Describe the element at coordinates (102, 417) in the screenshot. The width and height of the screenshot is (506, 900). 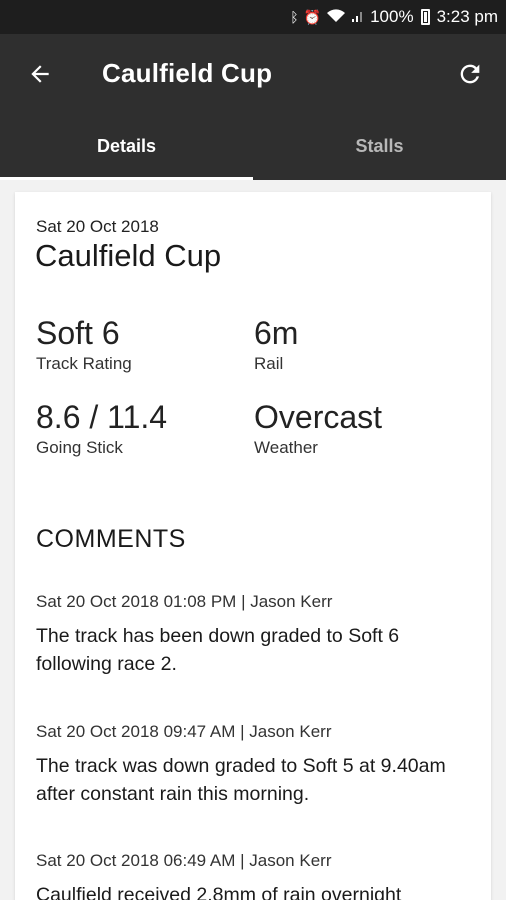
I see `going-stick-value: 8.6 / 11.4` at that location.